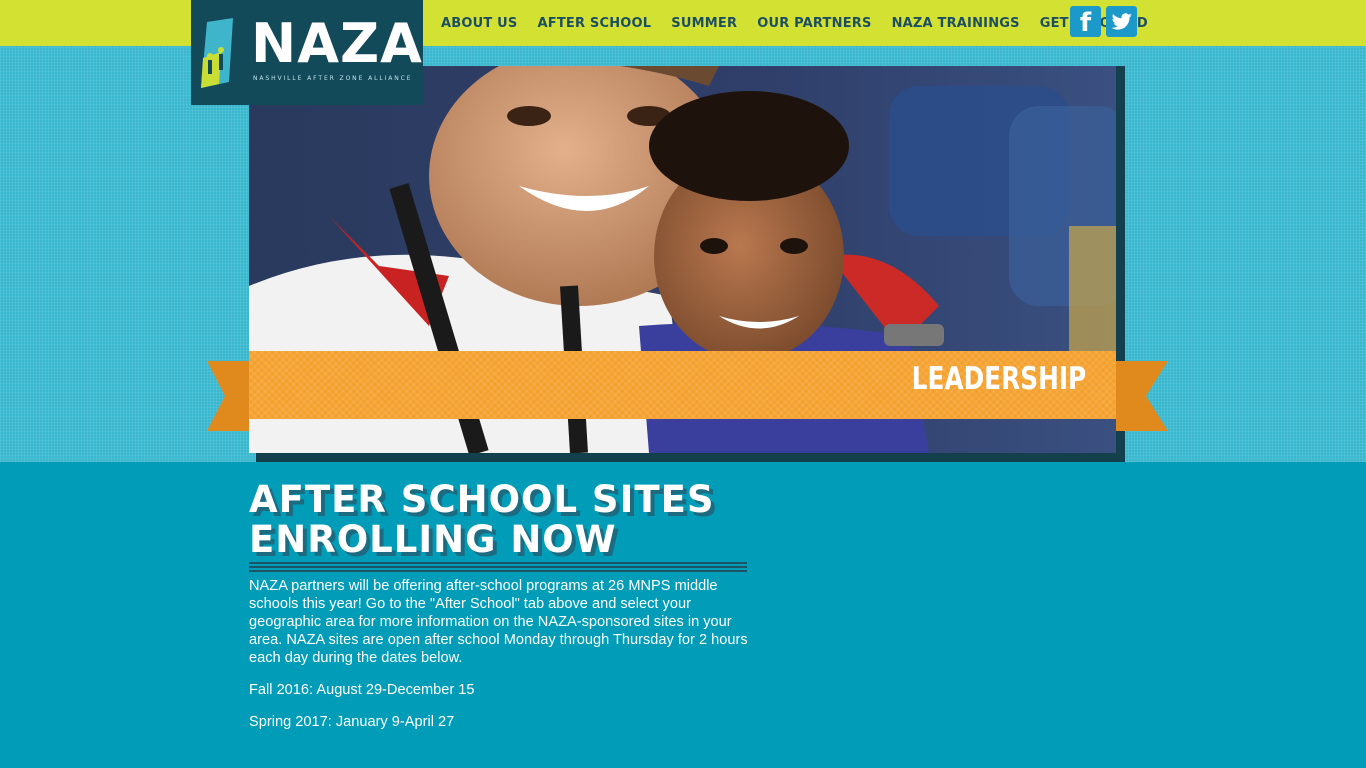  I want to click on spring-dates: Spring 2017: January 9-April 27, so click(352, 722).